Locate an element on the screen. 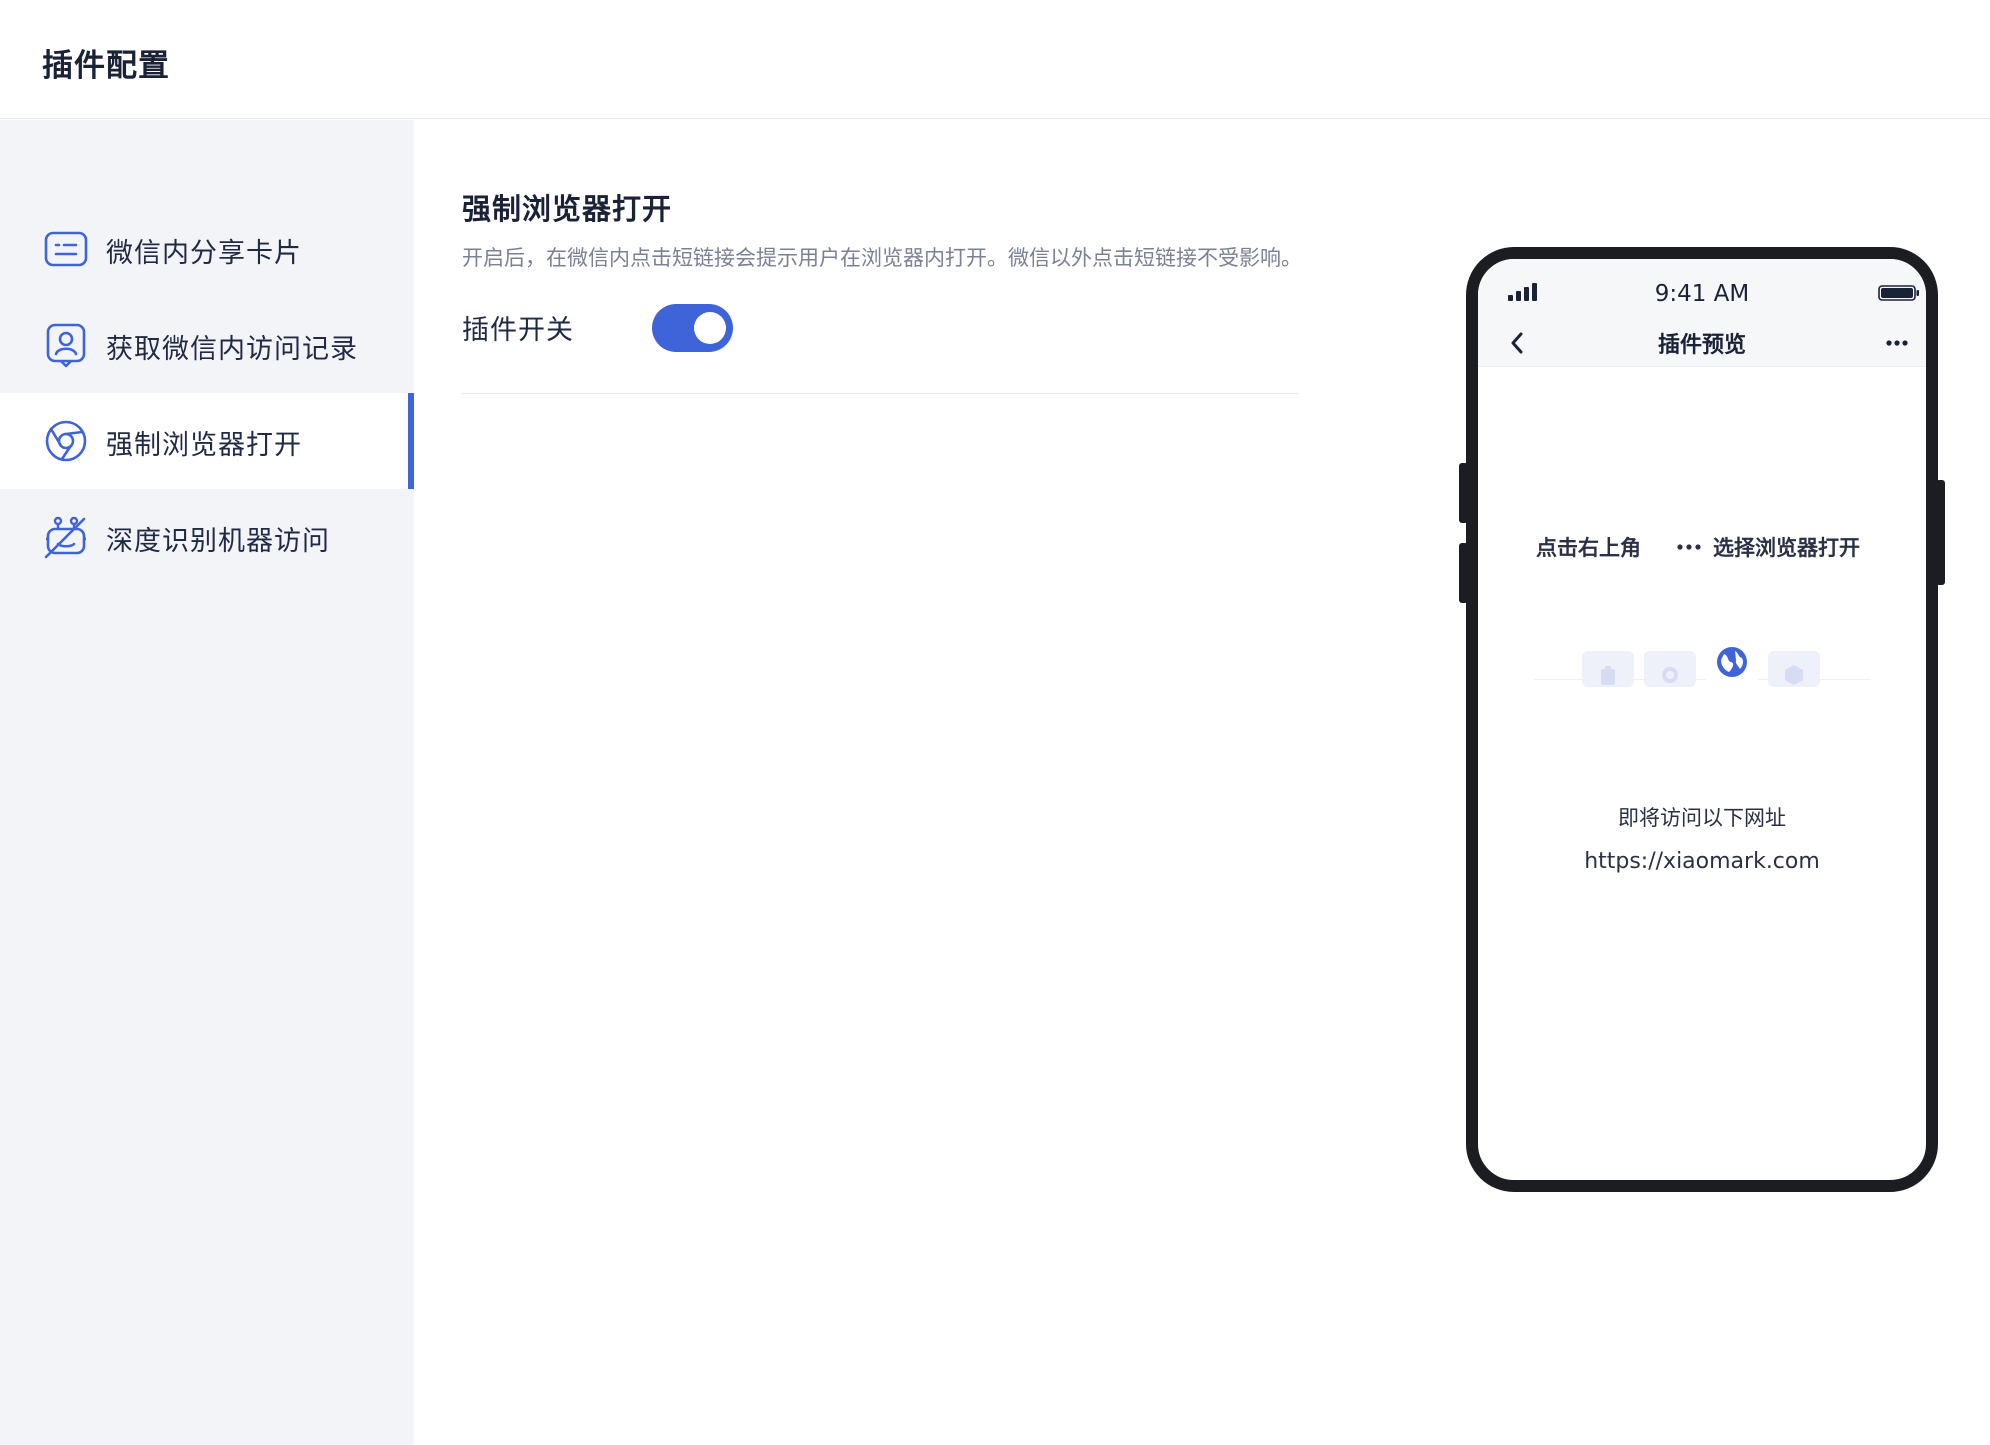 Image resolution: width=1990 pixels, height=1445 pixels. visitor-record-icon is located at coordinates (66, 345).